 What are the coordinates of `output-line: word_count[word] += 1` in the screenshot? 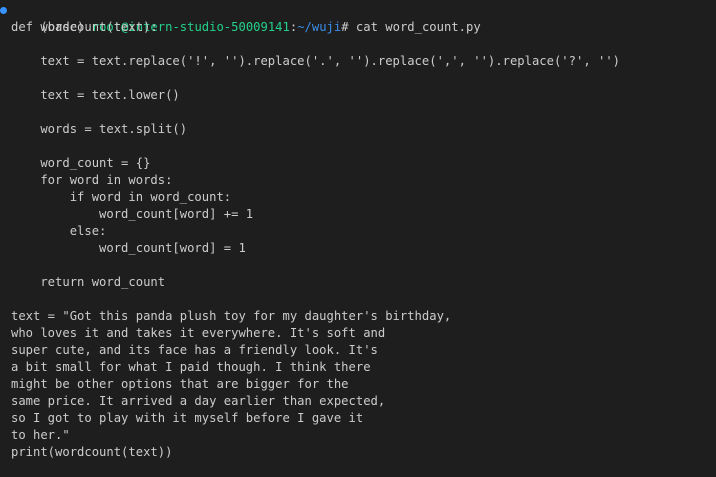 It's located at (132, 214).